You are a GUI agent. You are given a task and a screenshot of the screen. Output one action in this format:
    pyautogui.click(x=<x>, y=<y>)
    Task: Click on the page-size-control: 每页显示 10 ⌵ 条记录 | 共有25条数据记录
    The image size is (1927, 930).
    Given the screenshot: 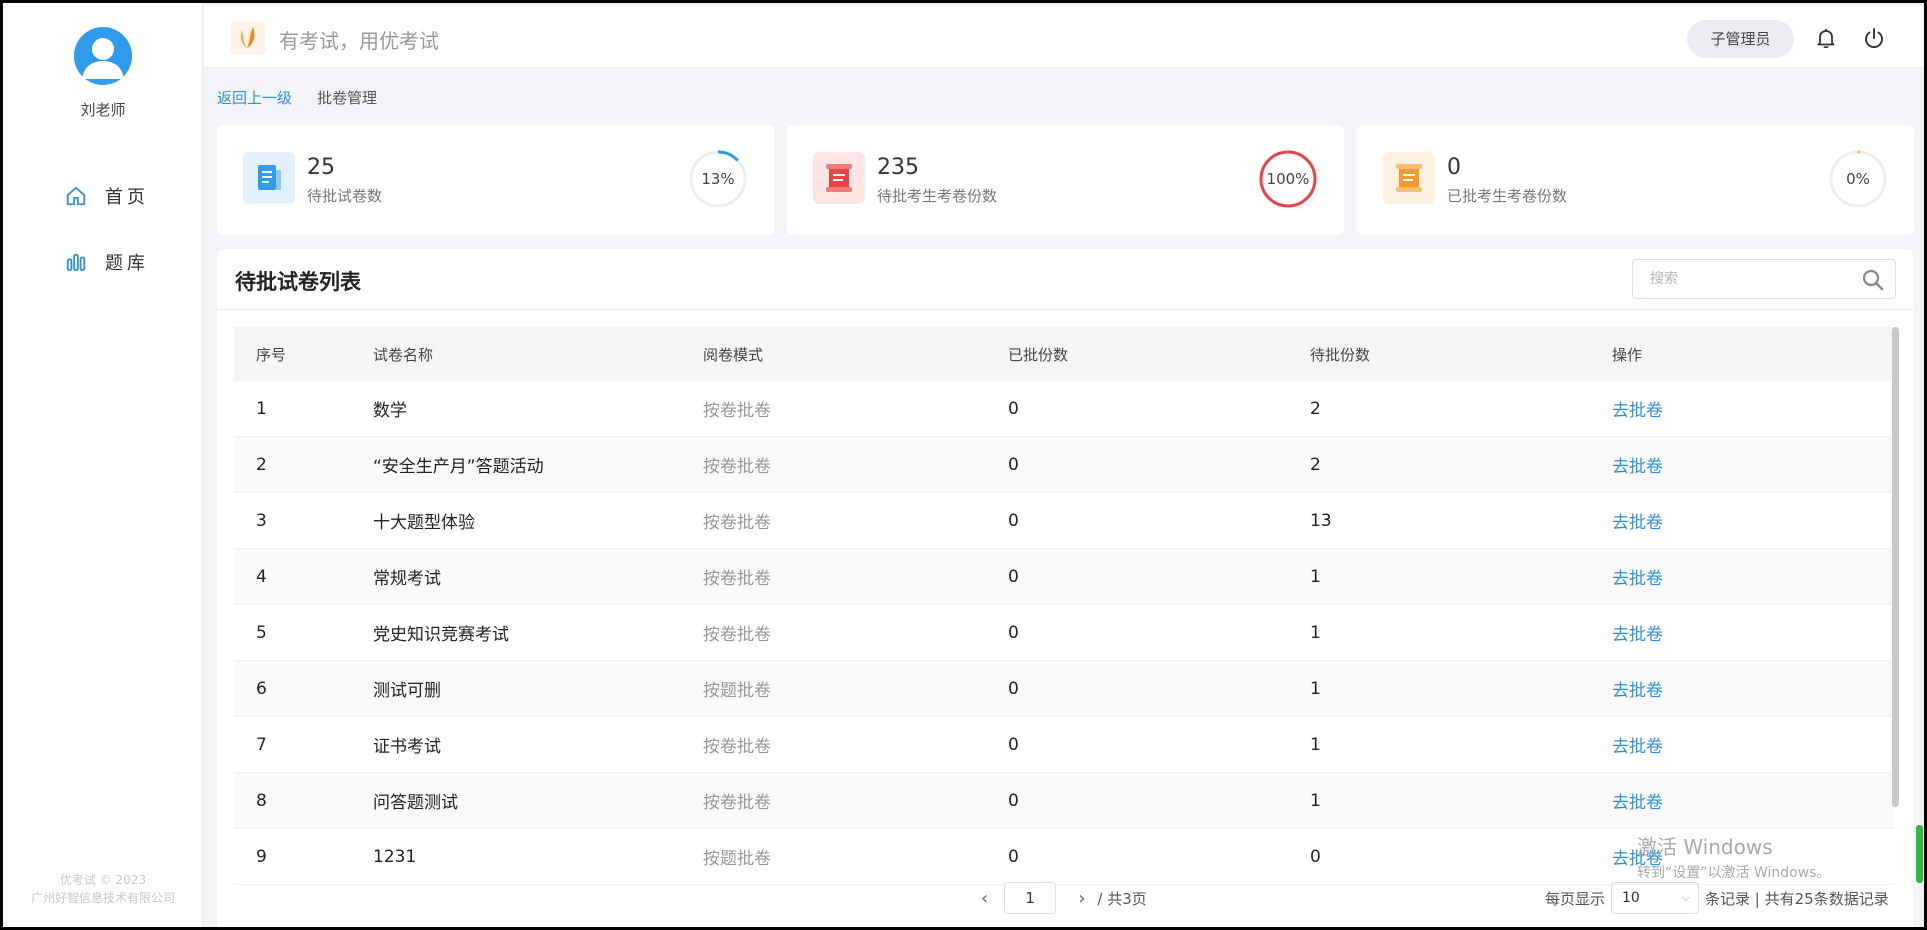 What is the action you would take?
    pyautogui.click(x=1717, y=898)
    